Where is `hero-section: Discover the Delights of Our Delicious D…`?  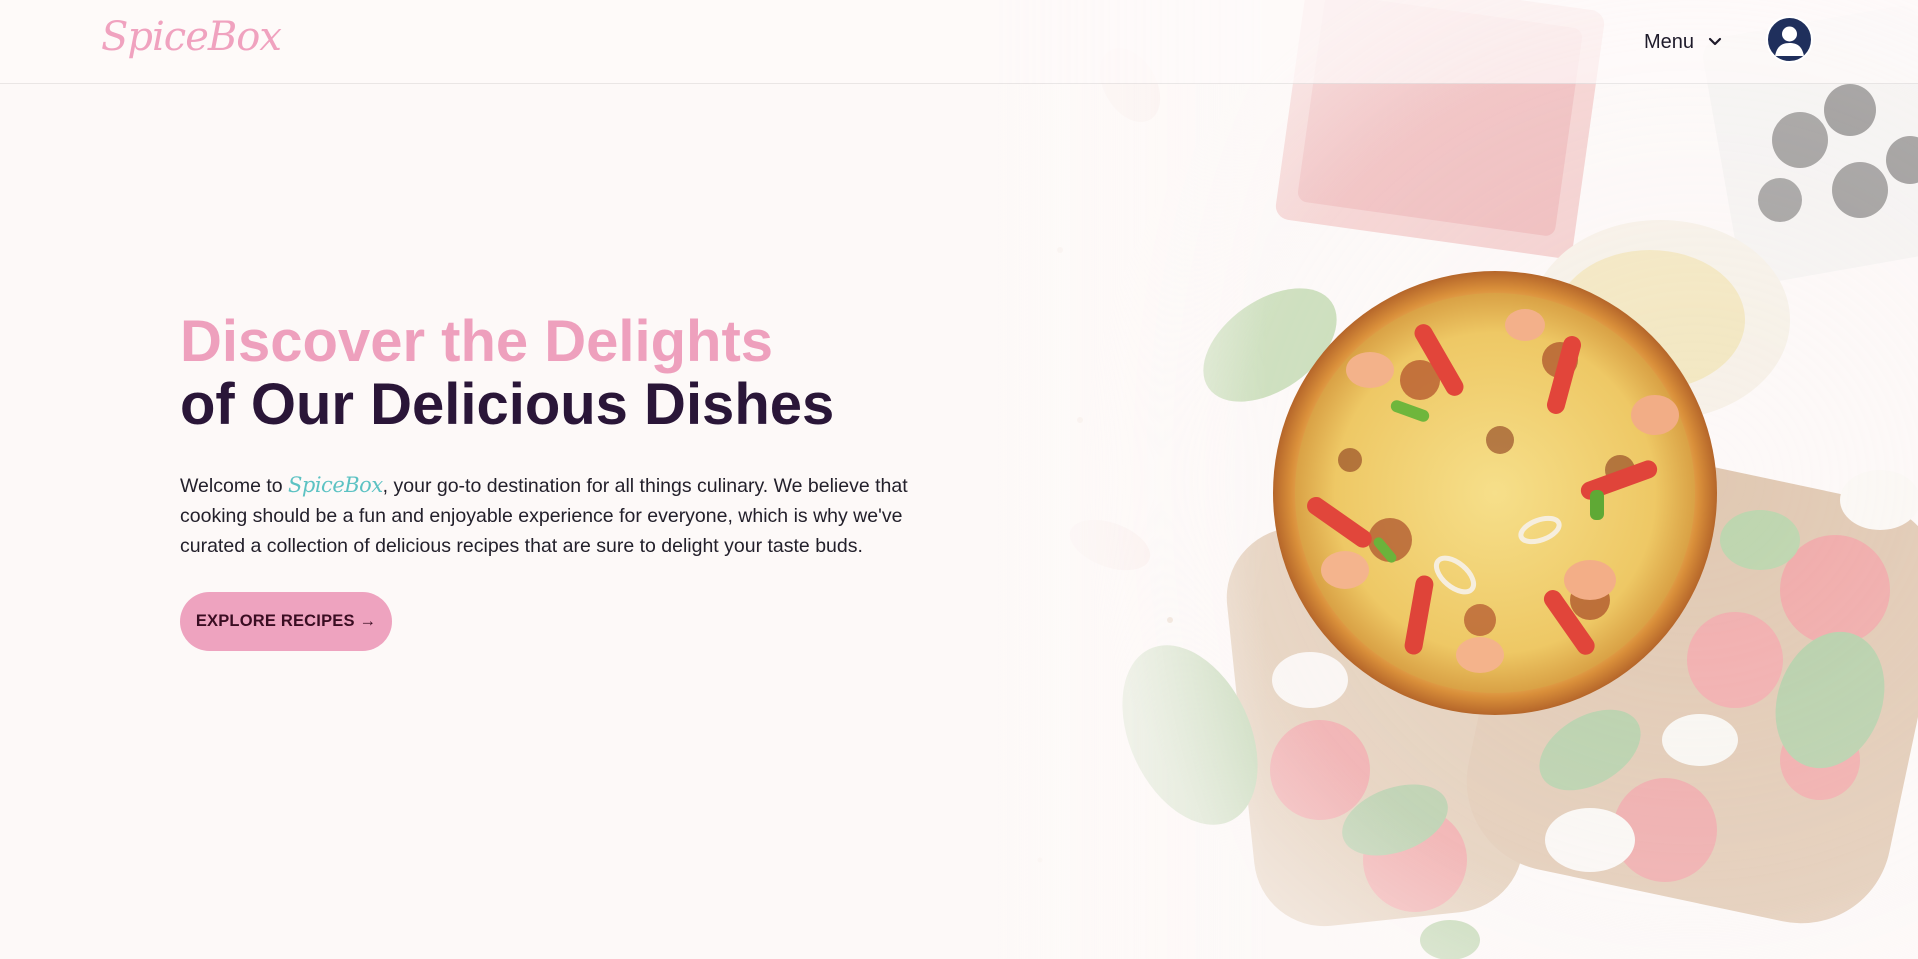
hero-section: Discover the Delights of Our Delicious D… is located at coordinates (560, 480).